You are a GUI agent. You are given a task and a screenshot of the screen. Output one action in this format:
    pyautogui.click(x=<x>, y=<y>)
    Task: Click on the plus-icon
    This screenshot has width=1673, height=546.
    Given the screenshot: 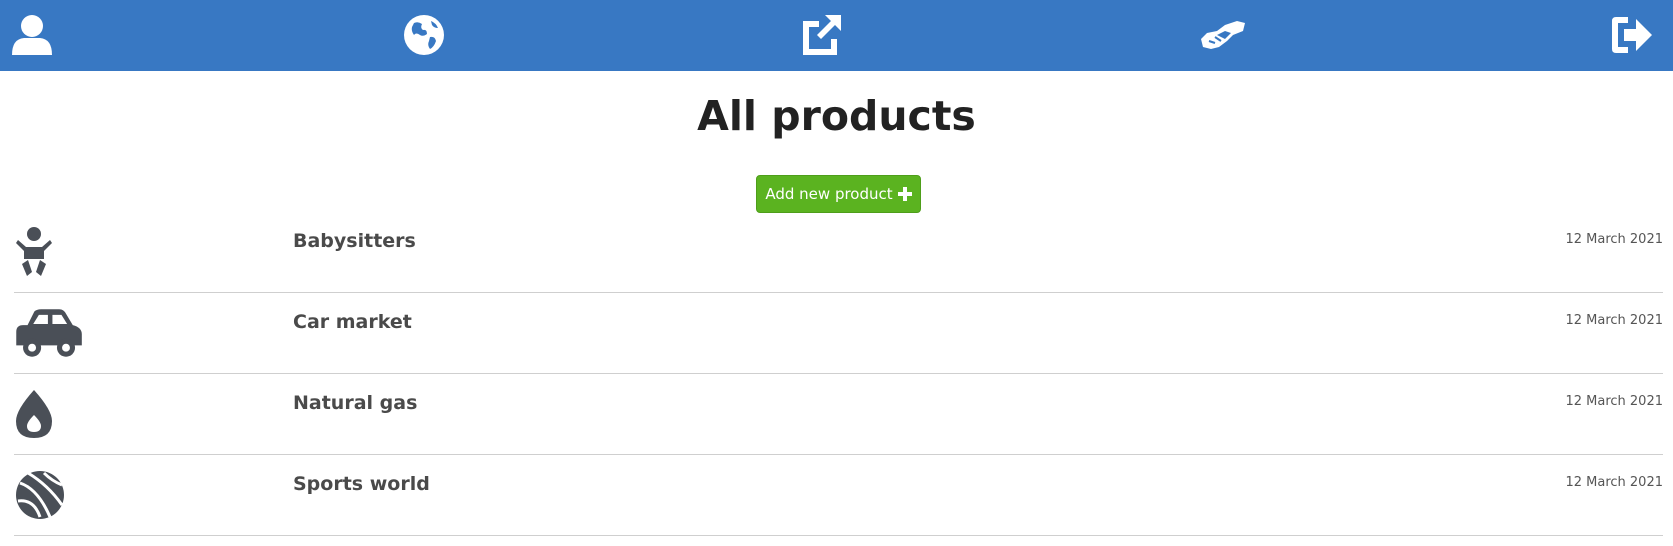 What is the action you would take?
    pyautogui.click(x=904, y=194)
    